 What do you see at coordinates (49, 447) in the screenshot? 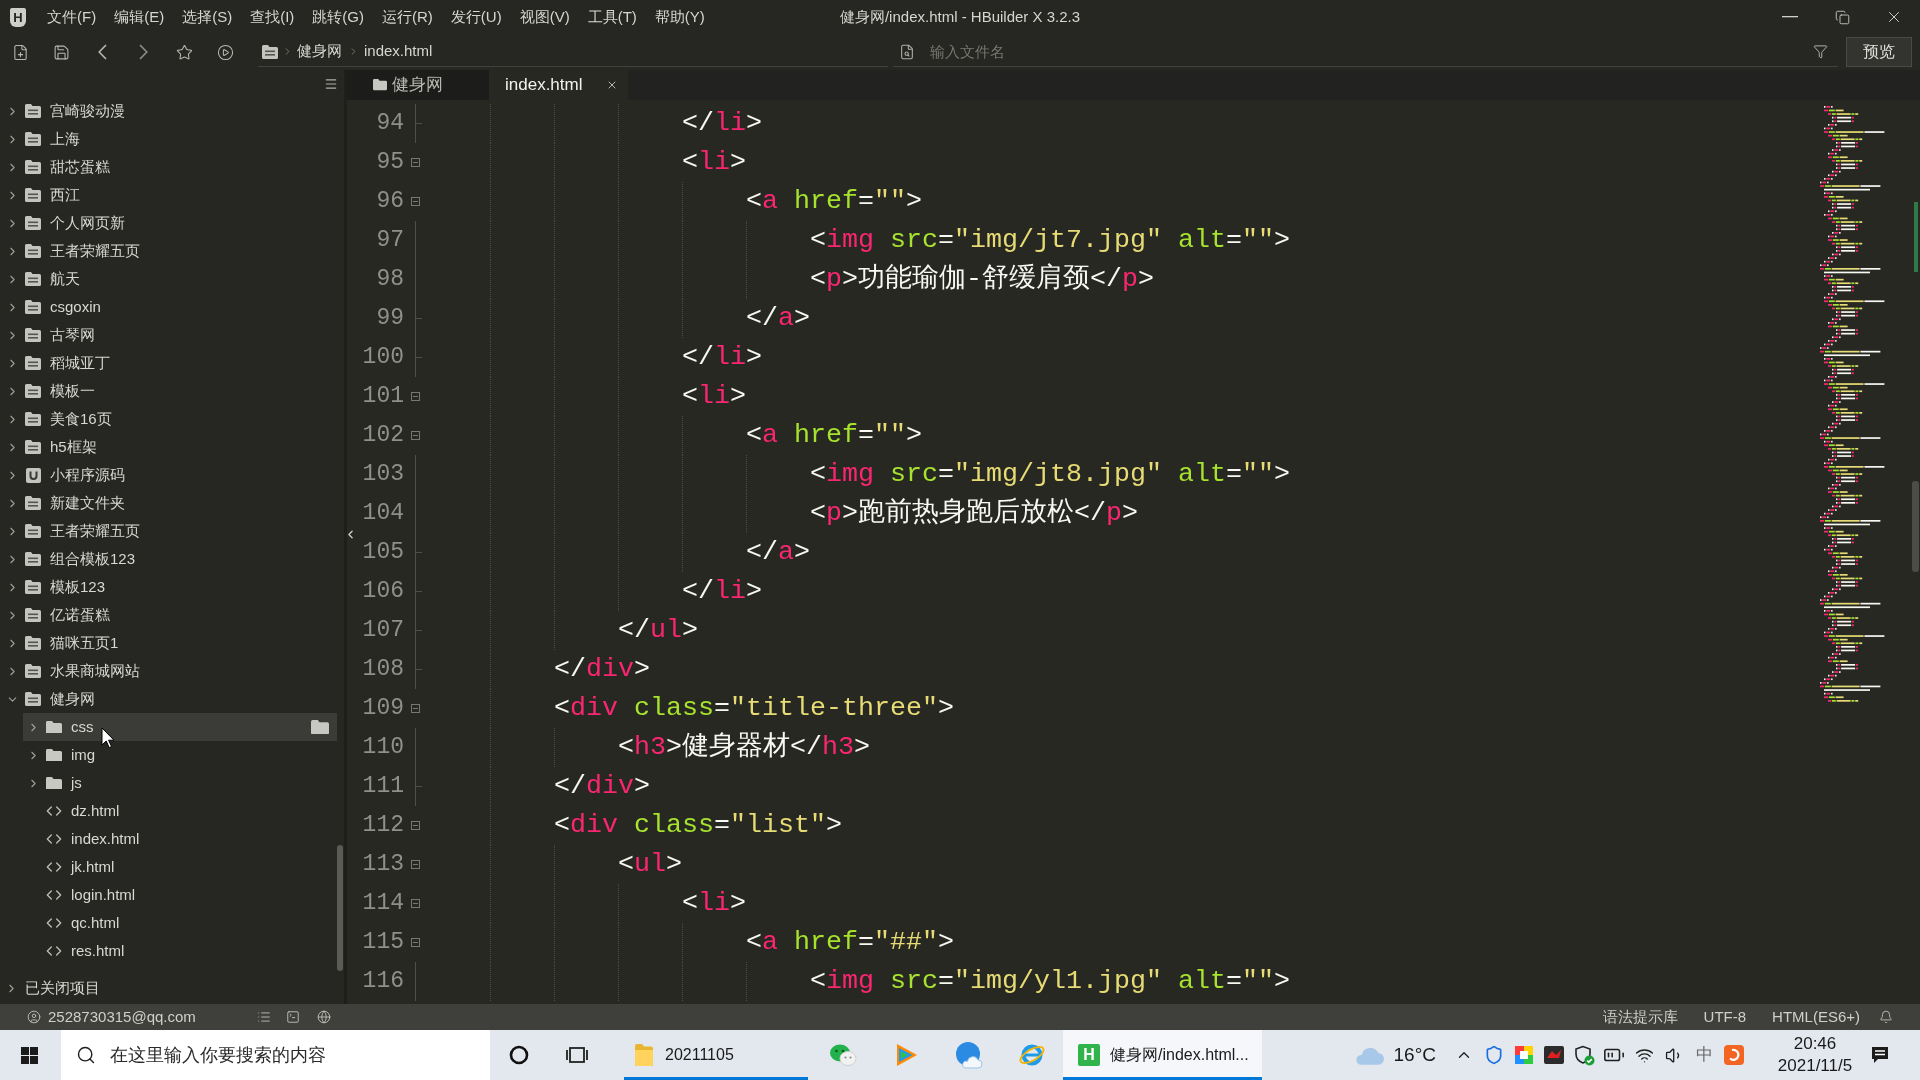
I see `tree-item: h5框架` at bounding box center [49, 447].